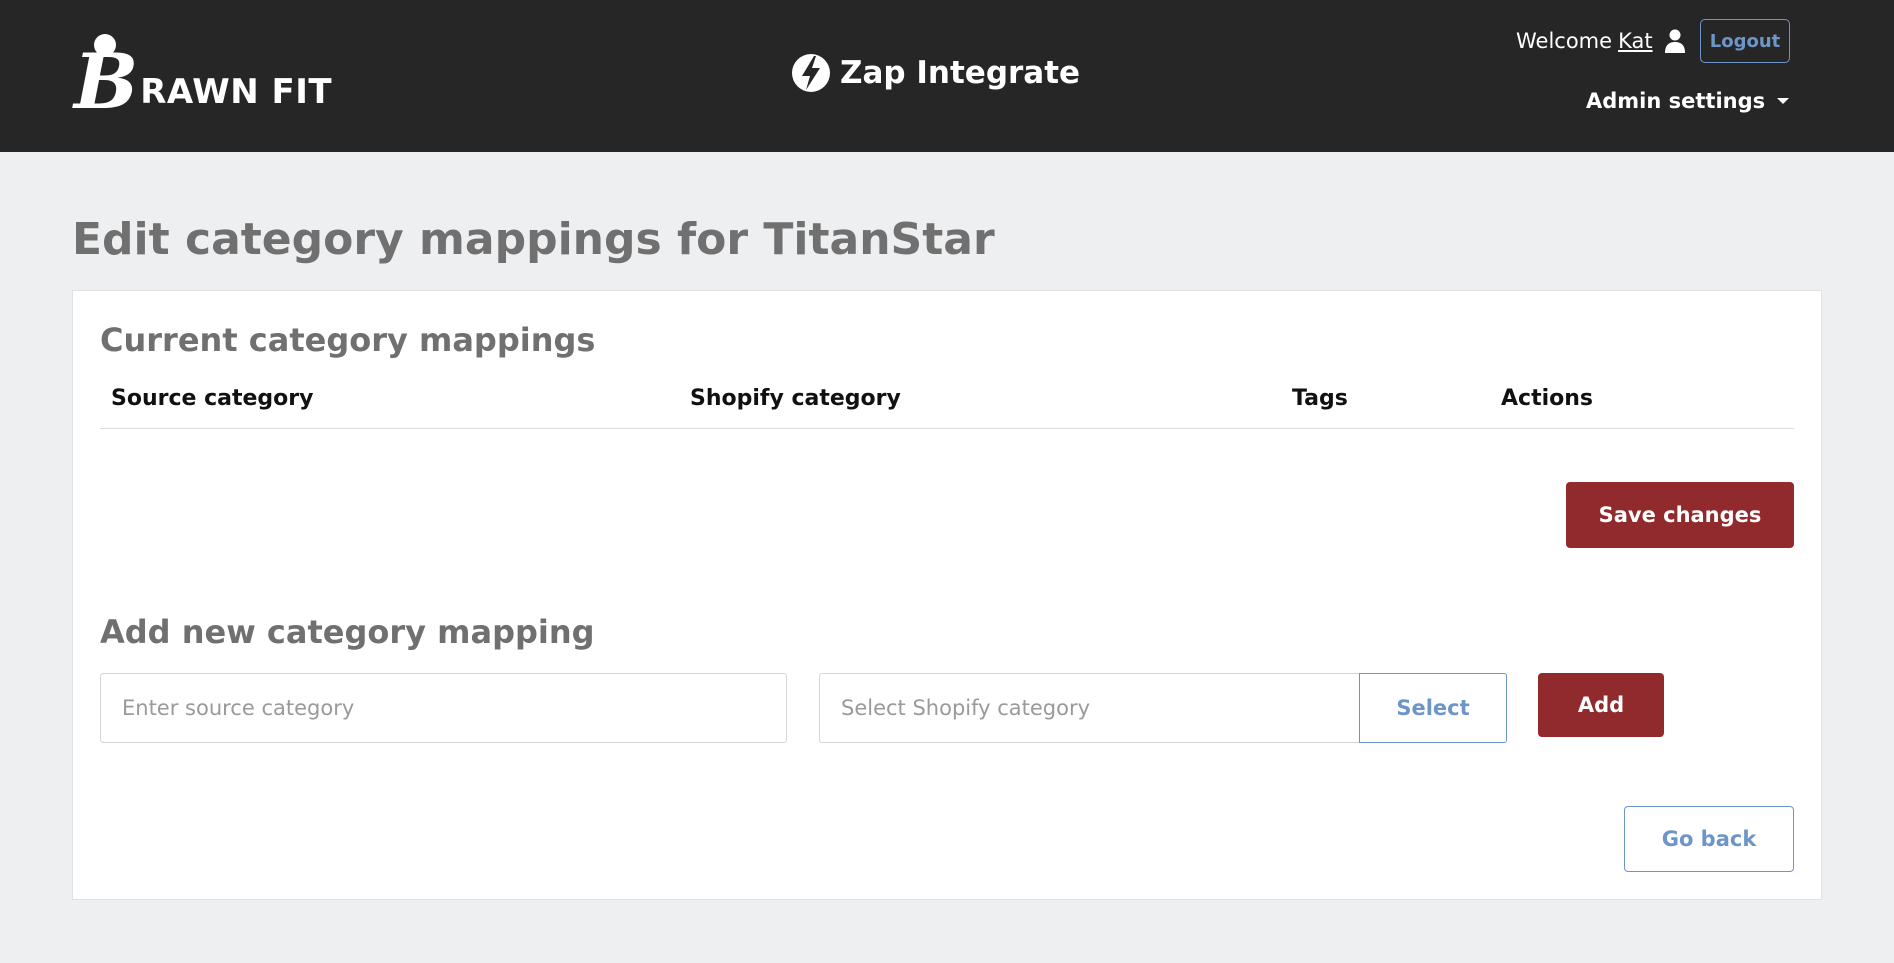  Describe the element at coordinates (1564, 41) in the screenshot. I see `welcome-label: Welcome` at that location.